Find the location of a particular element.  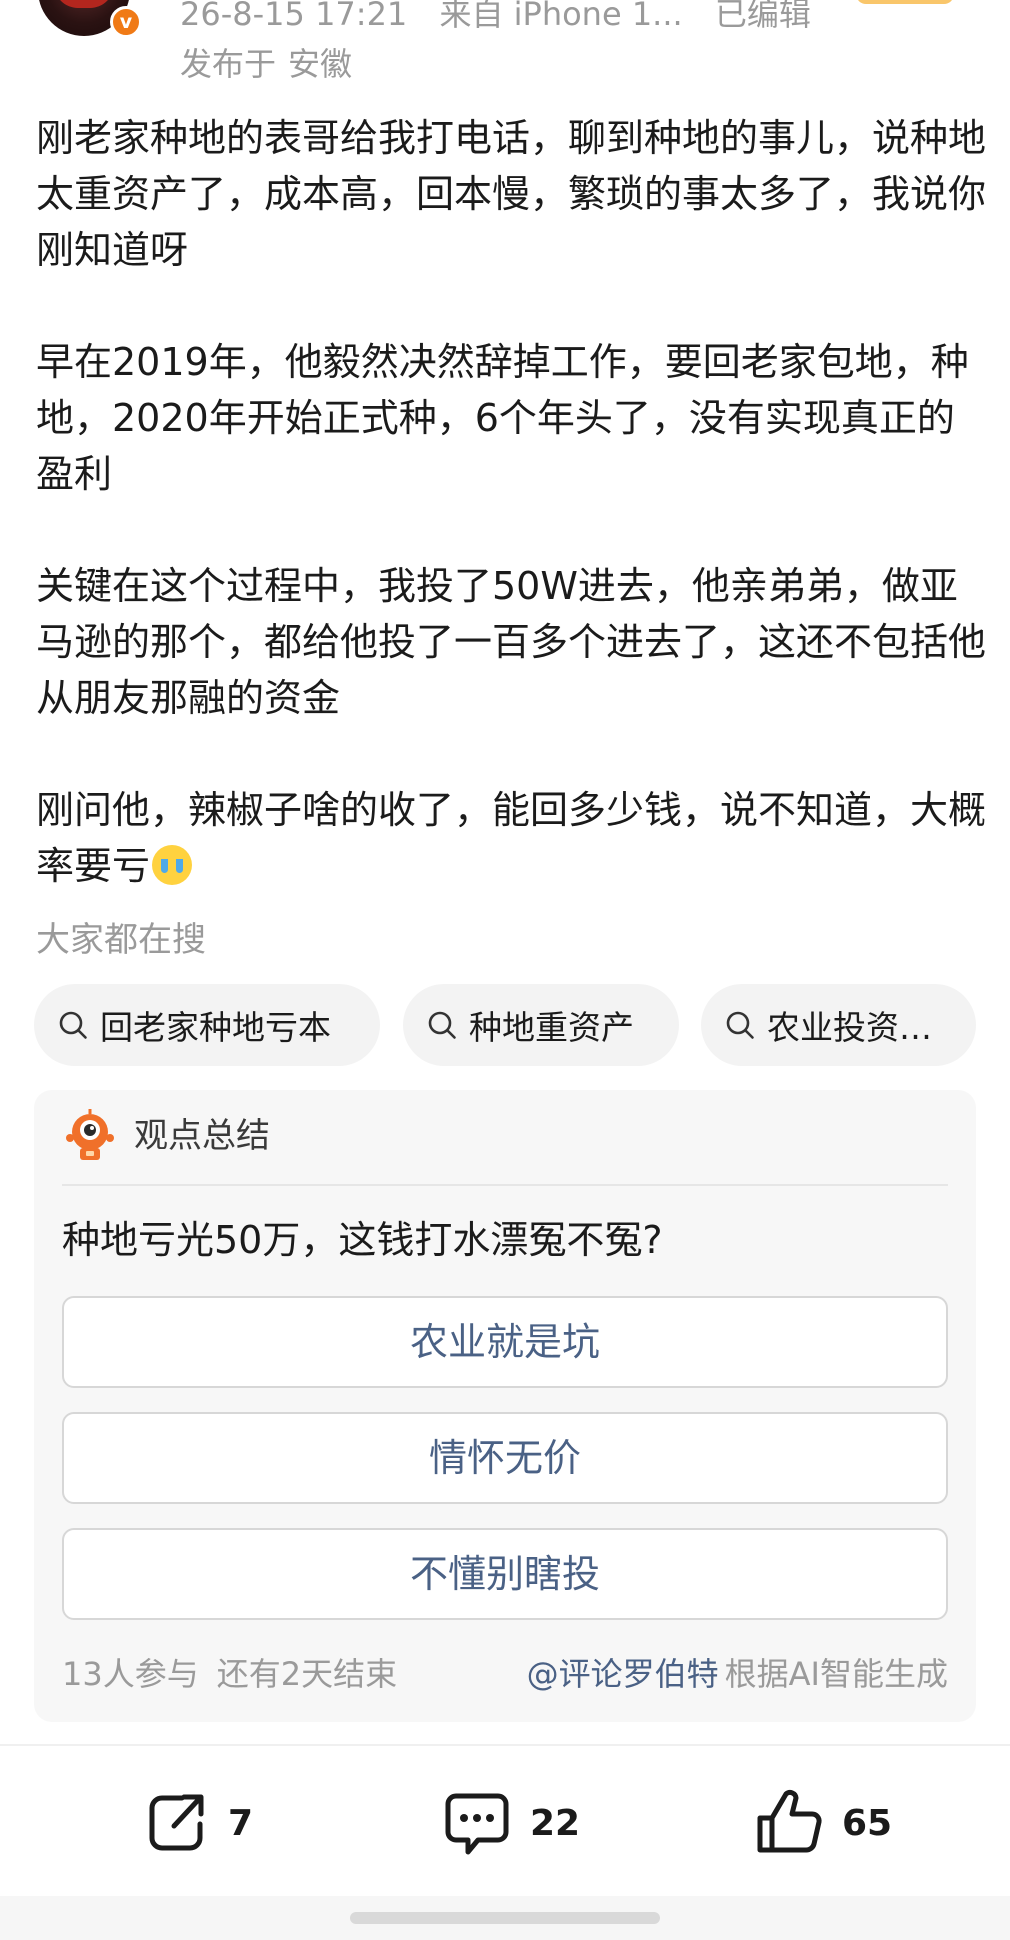

share-count: 7 is located at coordinates (241, 1823).